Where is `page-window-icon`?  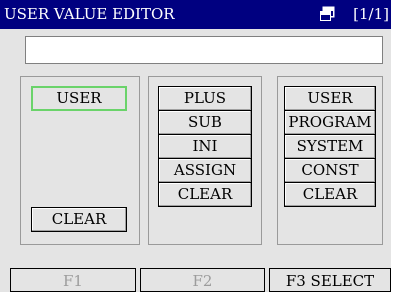 page-window-icon is located at coordinates (327, 13).